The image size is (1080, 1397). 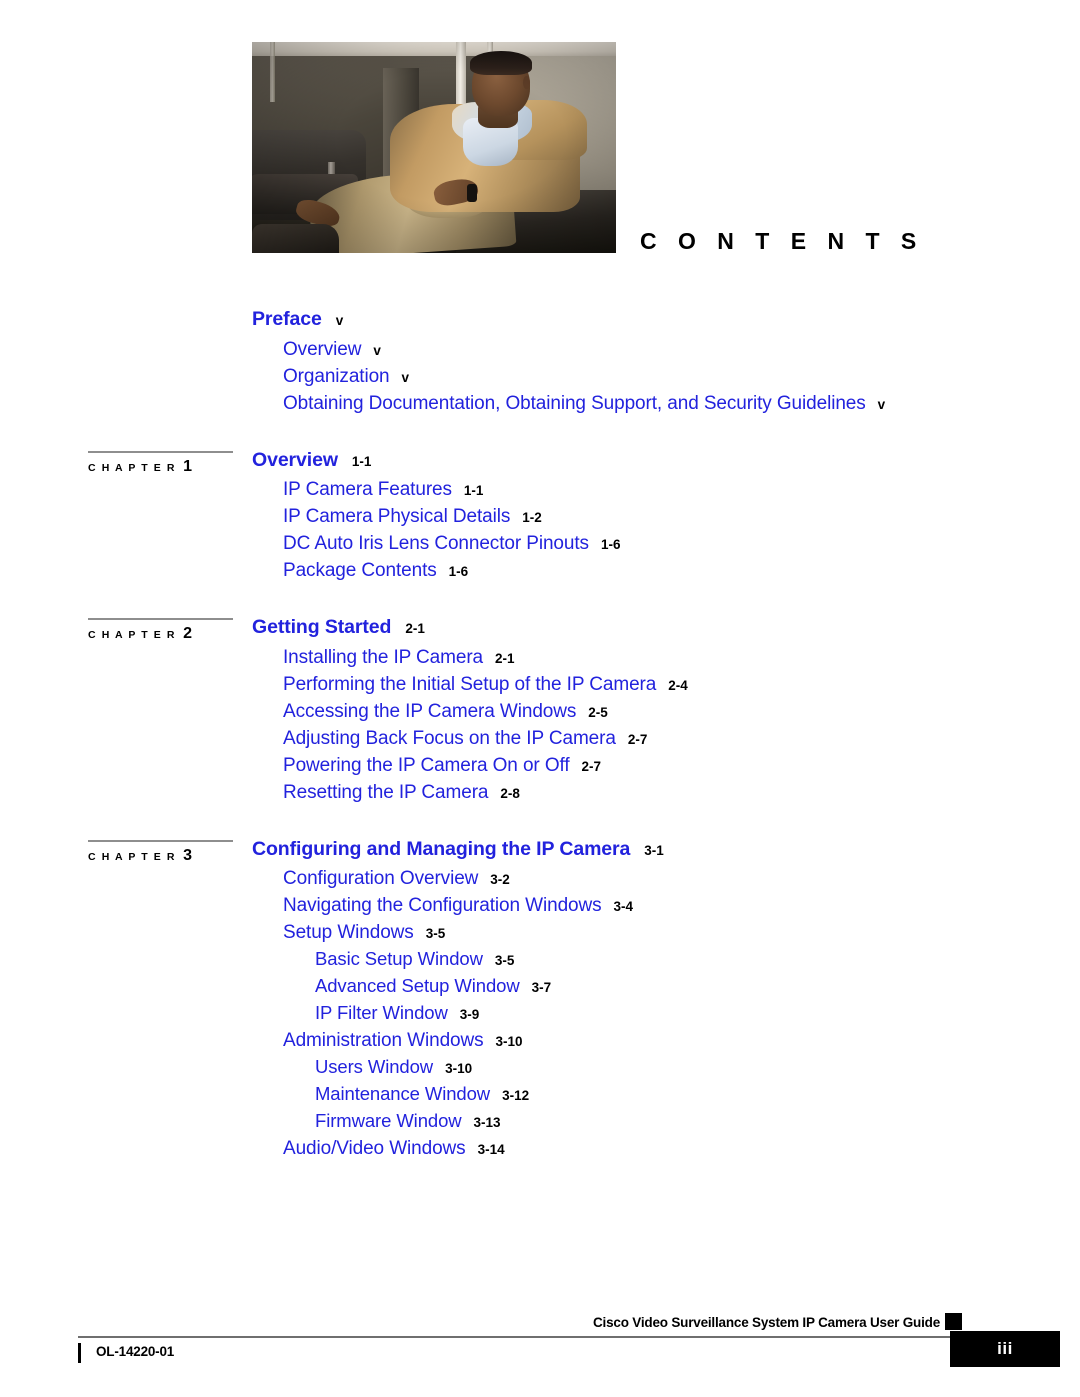 I want to click on page-title: C O N T E N T S, so click(x=782, y=241).